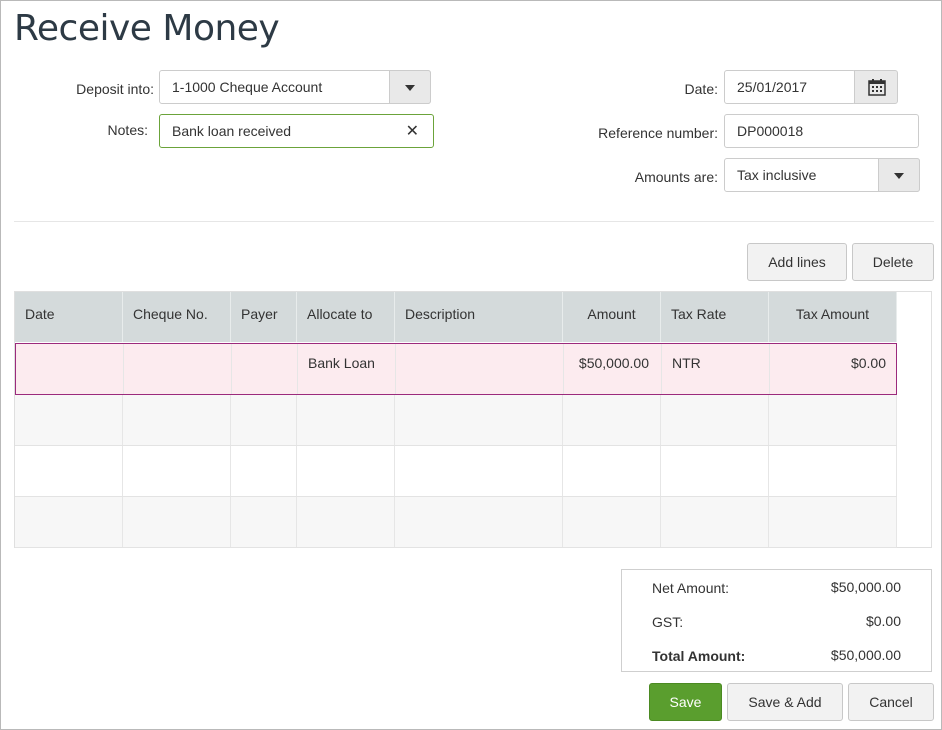 This screenshot has width=942, height=730. I want to click on deposit-into-select: 1-1000 Cheque Account, so click(295, 87).